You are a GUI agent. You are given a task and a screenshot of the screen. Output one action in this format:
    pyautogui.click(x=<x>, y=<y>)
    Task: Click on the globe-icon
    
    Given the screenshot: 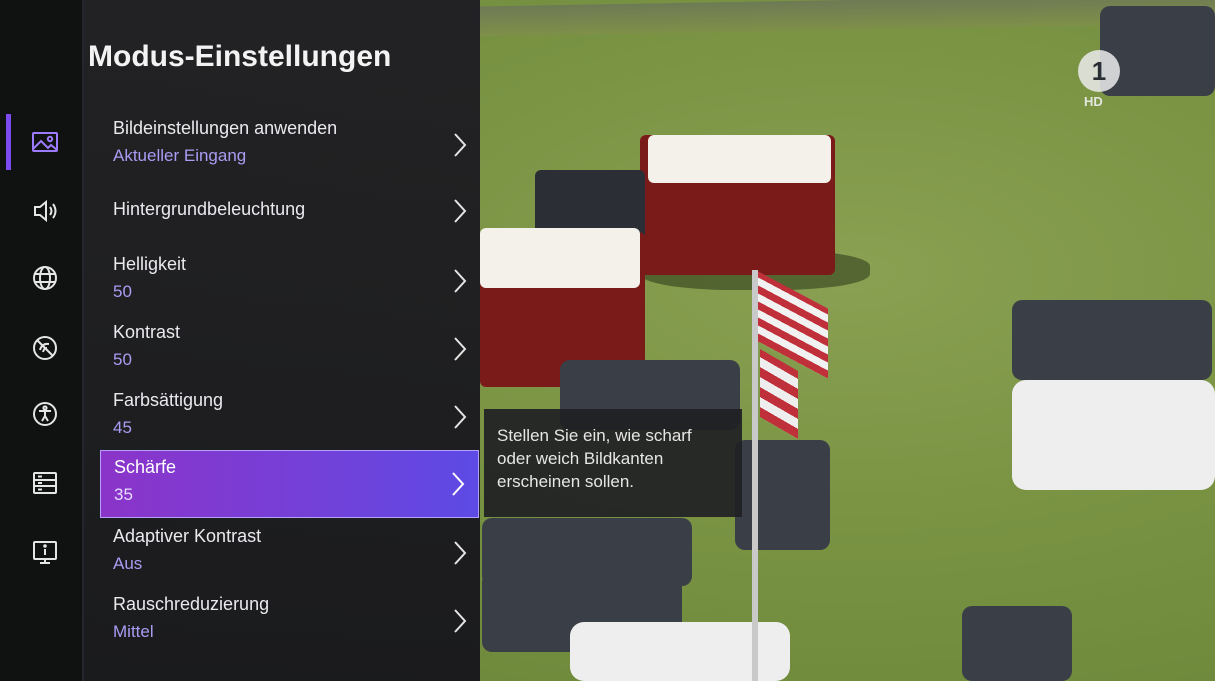 What is the action you would take?
    pyautogui.click(x=45, y=278)
    